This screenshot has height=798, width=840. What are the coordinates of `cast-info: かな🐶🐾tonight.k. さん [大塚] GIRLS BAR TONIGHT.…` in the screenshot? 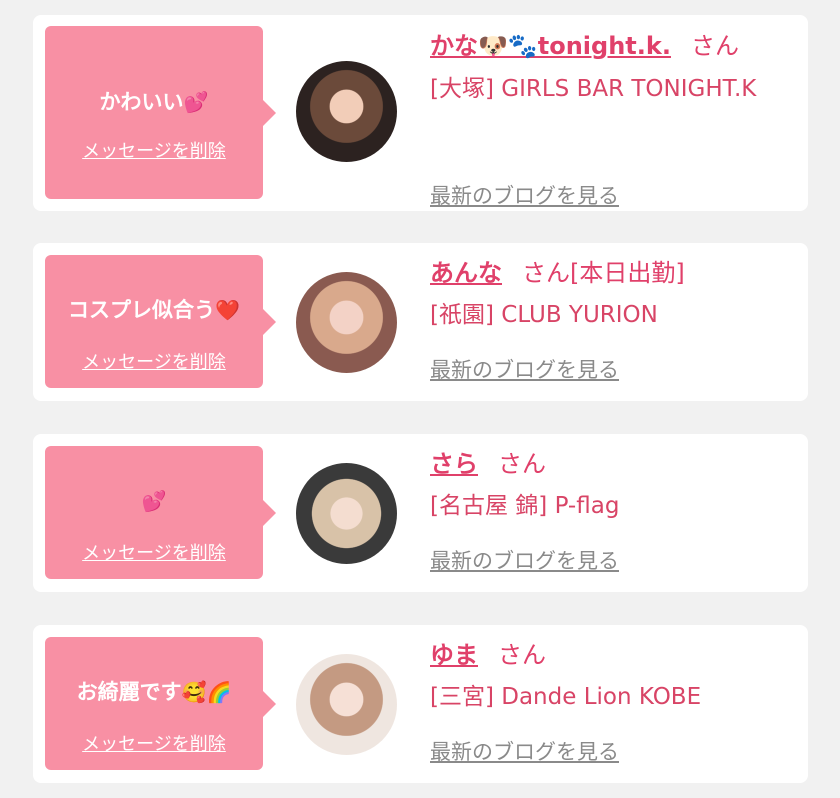 It's located at (614, 119).